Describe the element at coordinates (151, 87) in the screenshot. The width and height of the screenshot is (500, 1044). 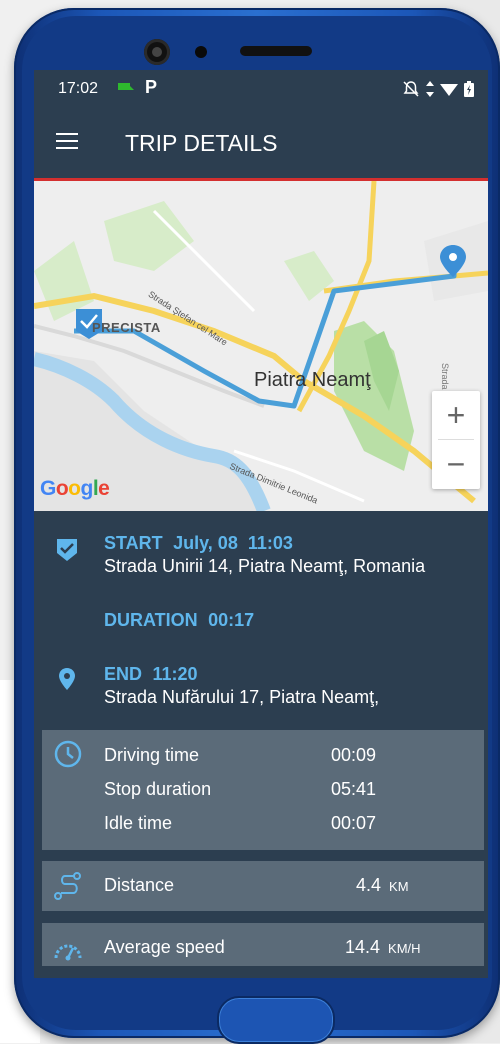
I see `parking-icon: P` at that location.